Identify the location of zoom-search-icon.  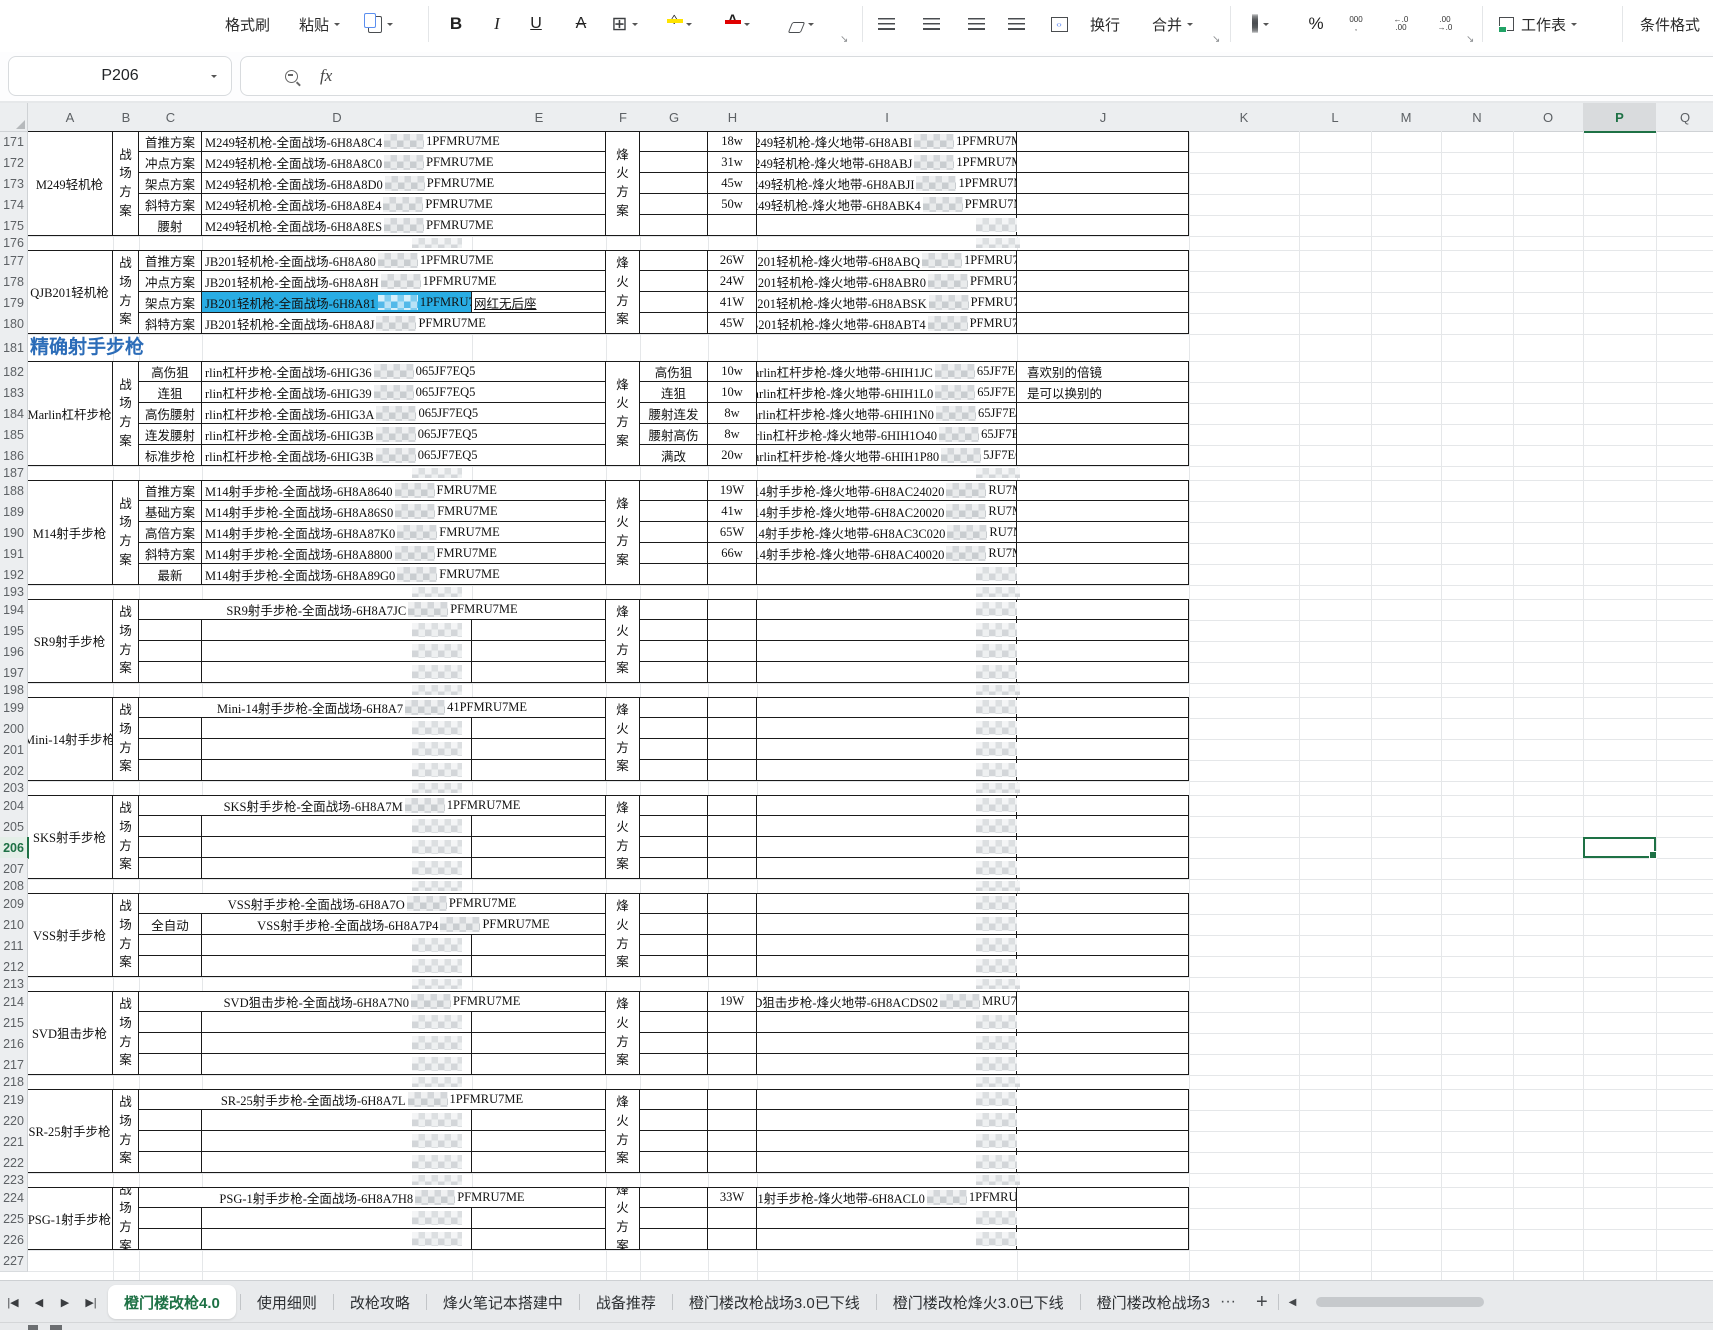
(291, 76).